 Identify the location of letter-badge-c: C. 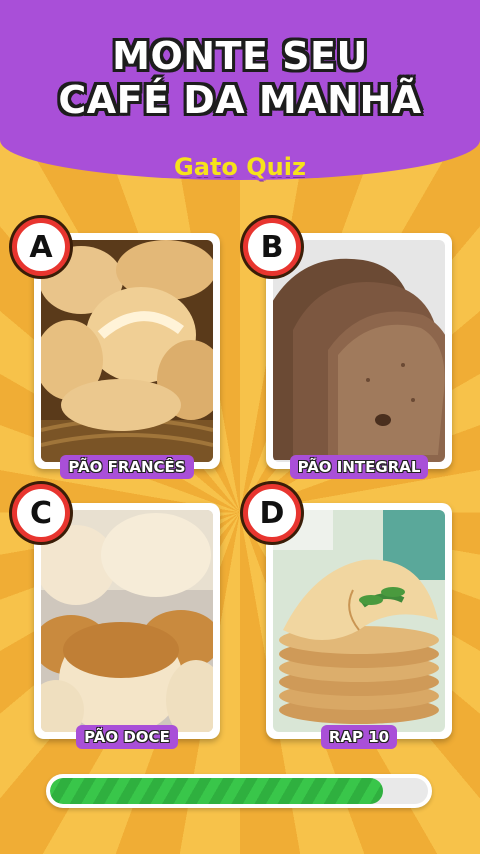
(41, 513).